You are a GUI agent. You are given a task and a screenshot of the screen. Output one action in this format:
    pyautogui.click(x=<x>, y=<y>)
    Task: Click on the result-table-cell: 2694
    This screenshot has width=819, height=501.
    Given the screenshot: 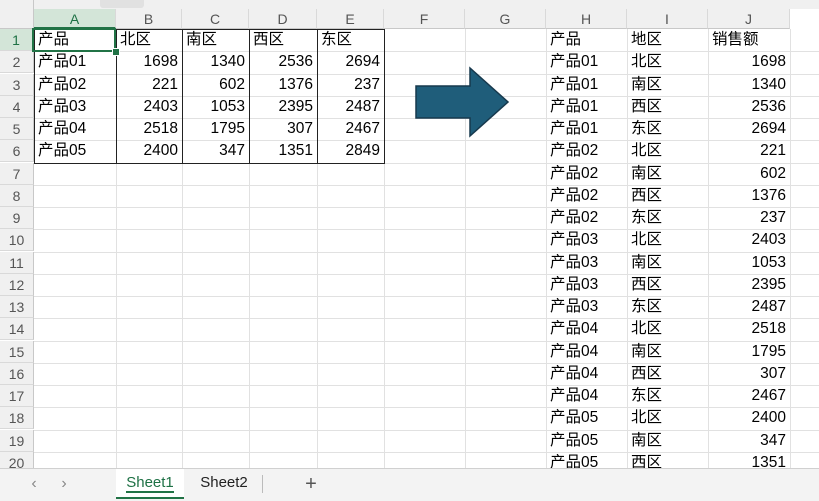 What is the action you would take?
    pyautogui.click(x=749, y=129)
    